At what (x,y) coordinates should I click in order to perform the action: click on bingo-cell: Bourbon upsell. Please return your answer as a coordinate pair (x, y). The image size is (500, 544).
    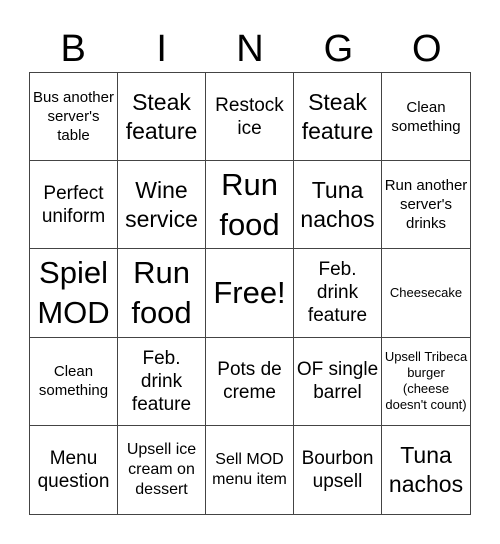
    Looking at the image, I should click on (338, 469).